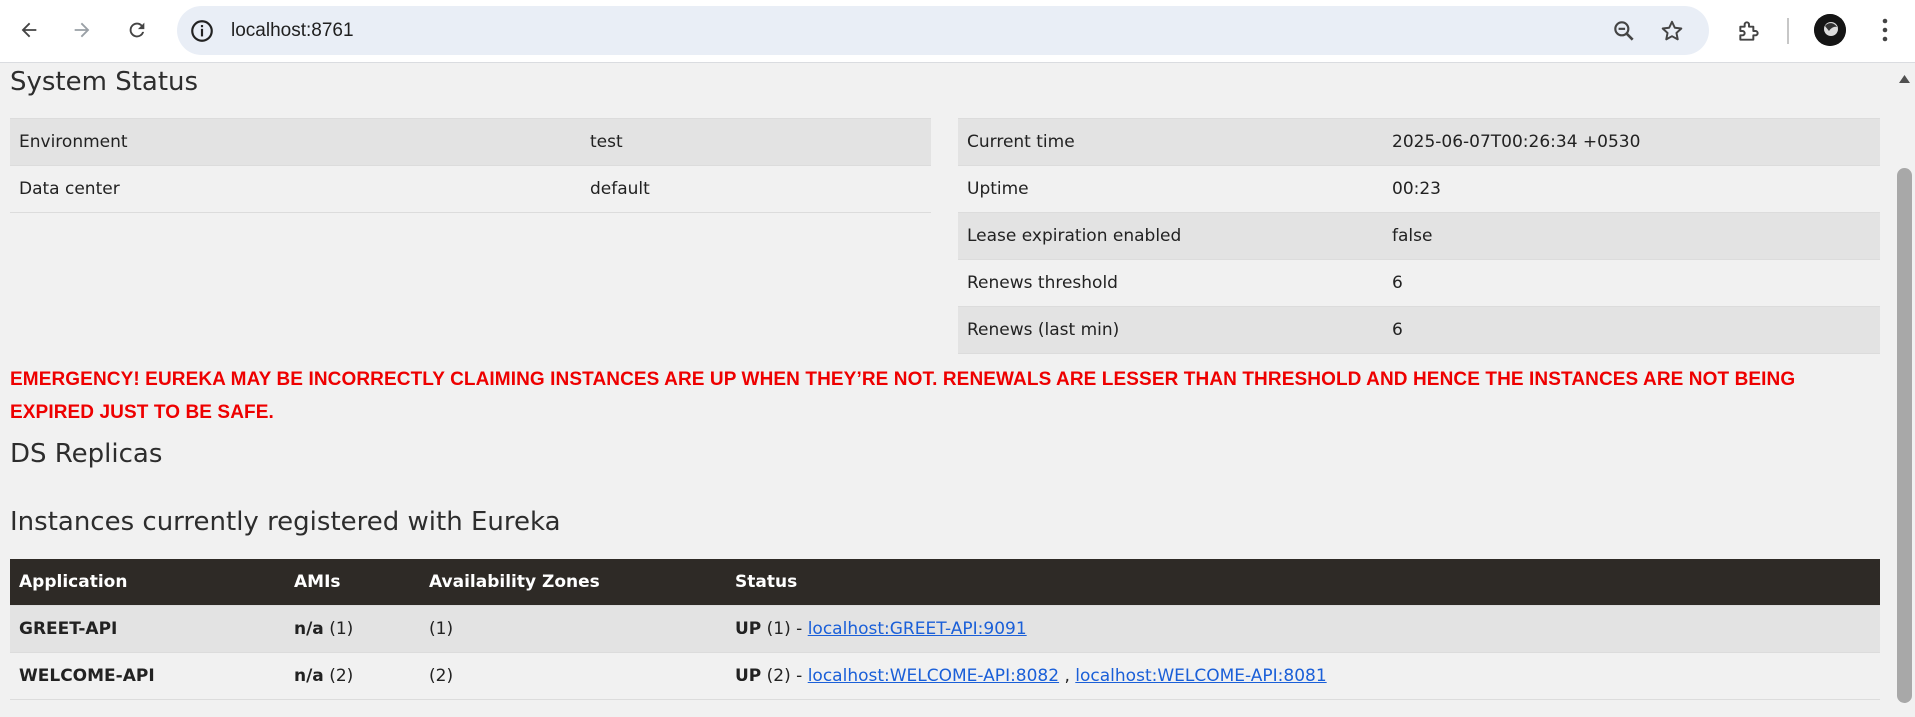 The image size is (1915, 717). I want to click on status-value: 00:23, so click(1416, 189).